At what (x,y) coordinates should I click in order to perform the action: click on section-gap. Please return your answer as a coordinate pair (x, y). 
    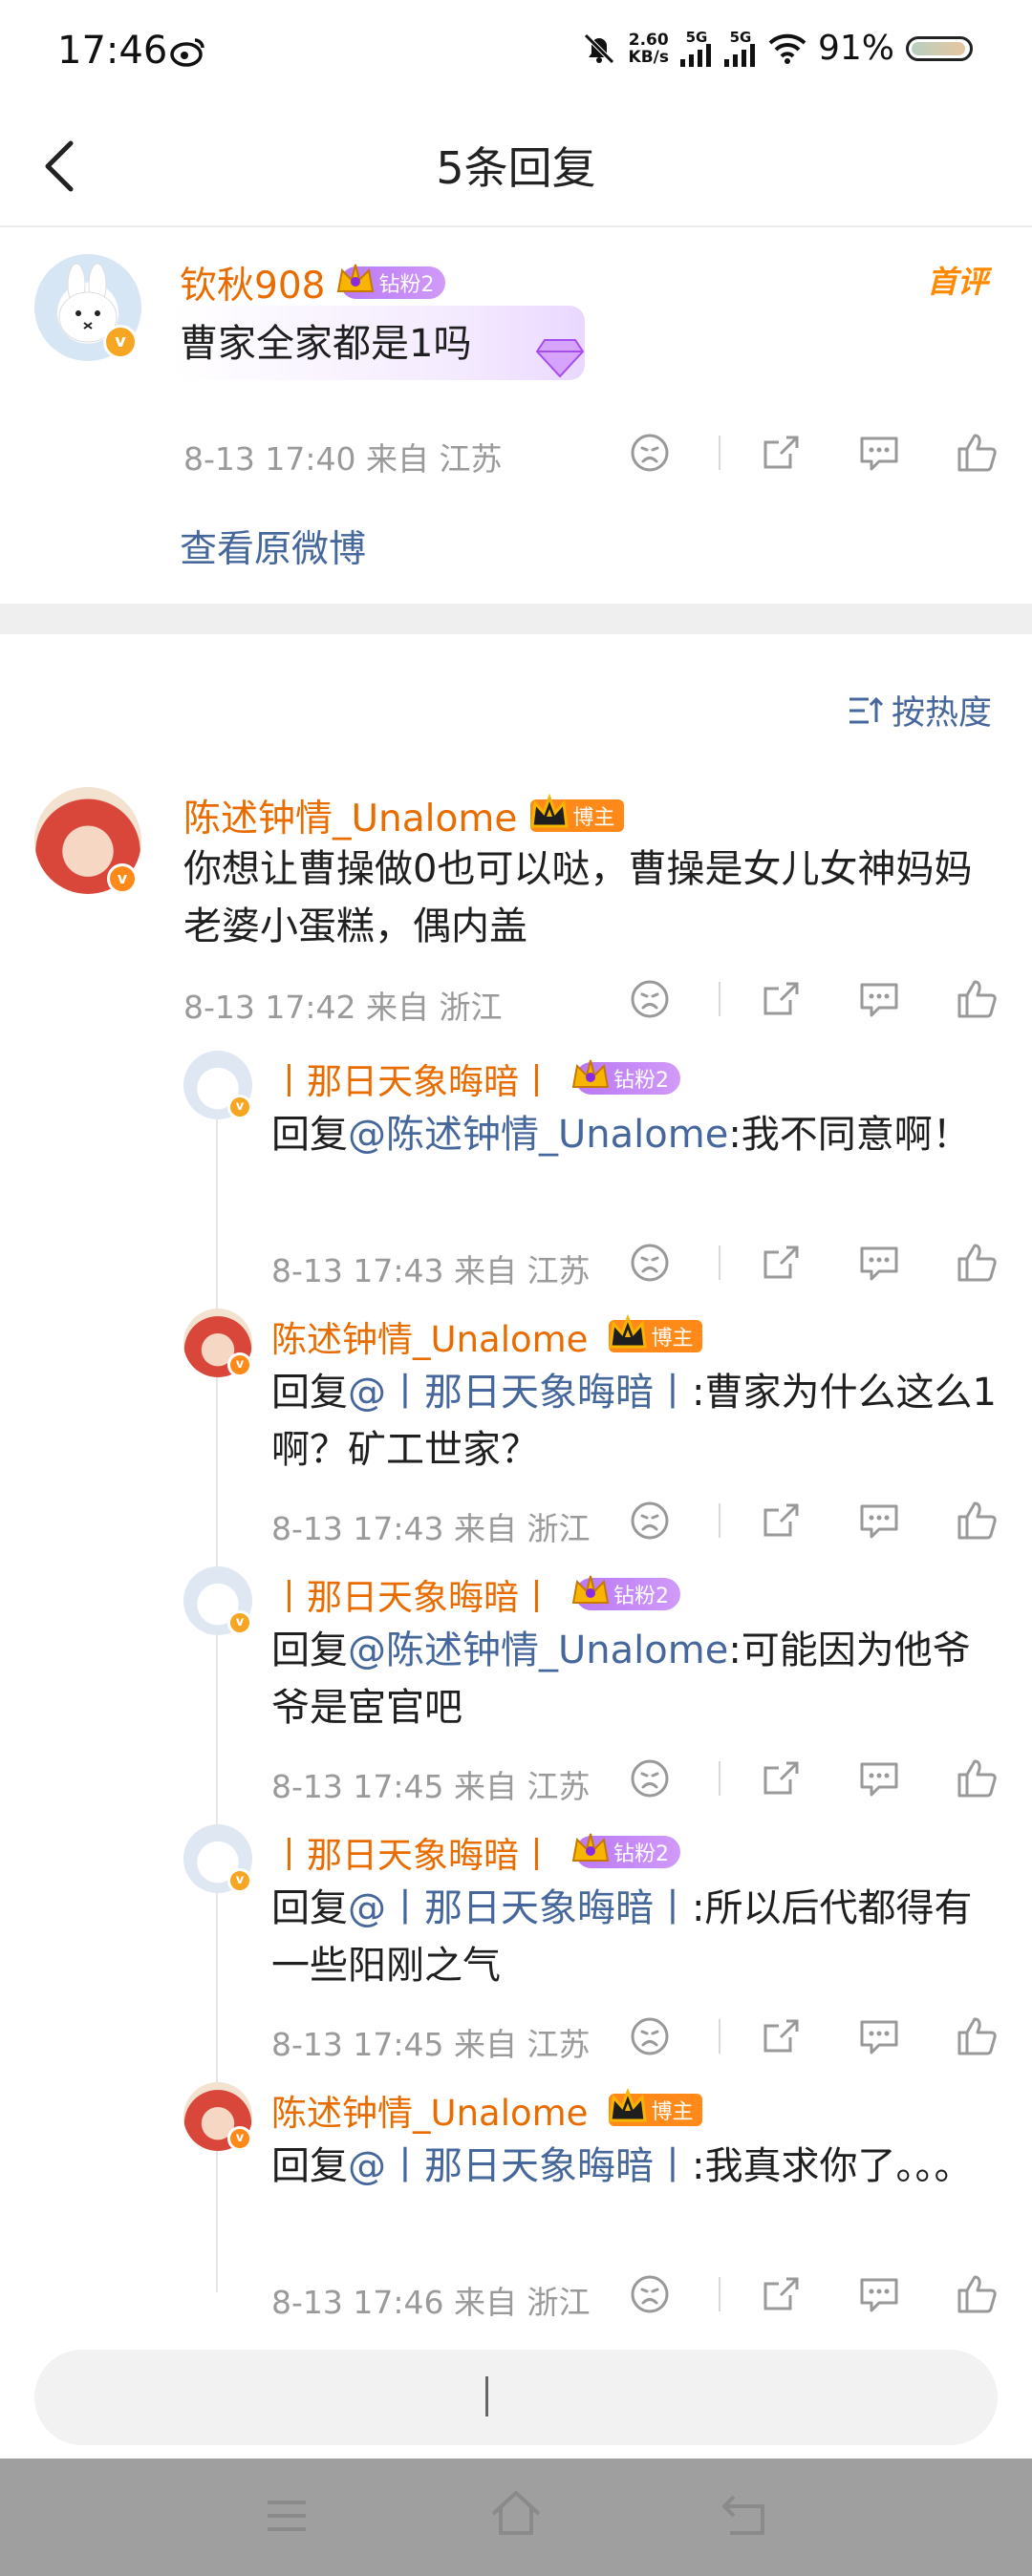
    Looking at the image, I should click on (516, 619).